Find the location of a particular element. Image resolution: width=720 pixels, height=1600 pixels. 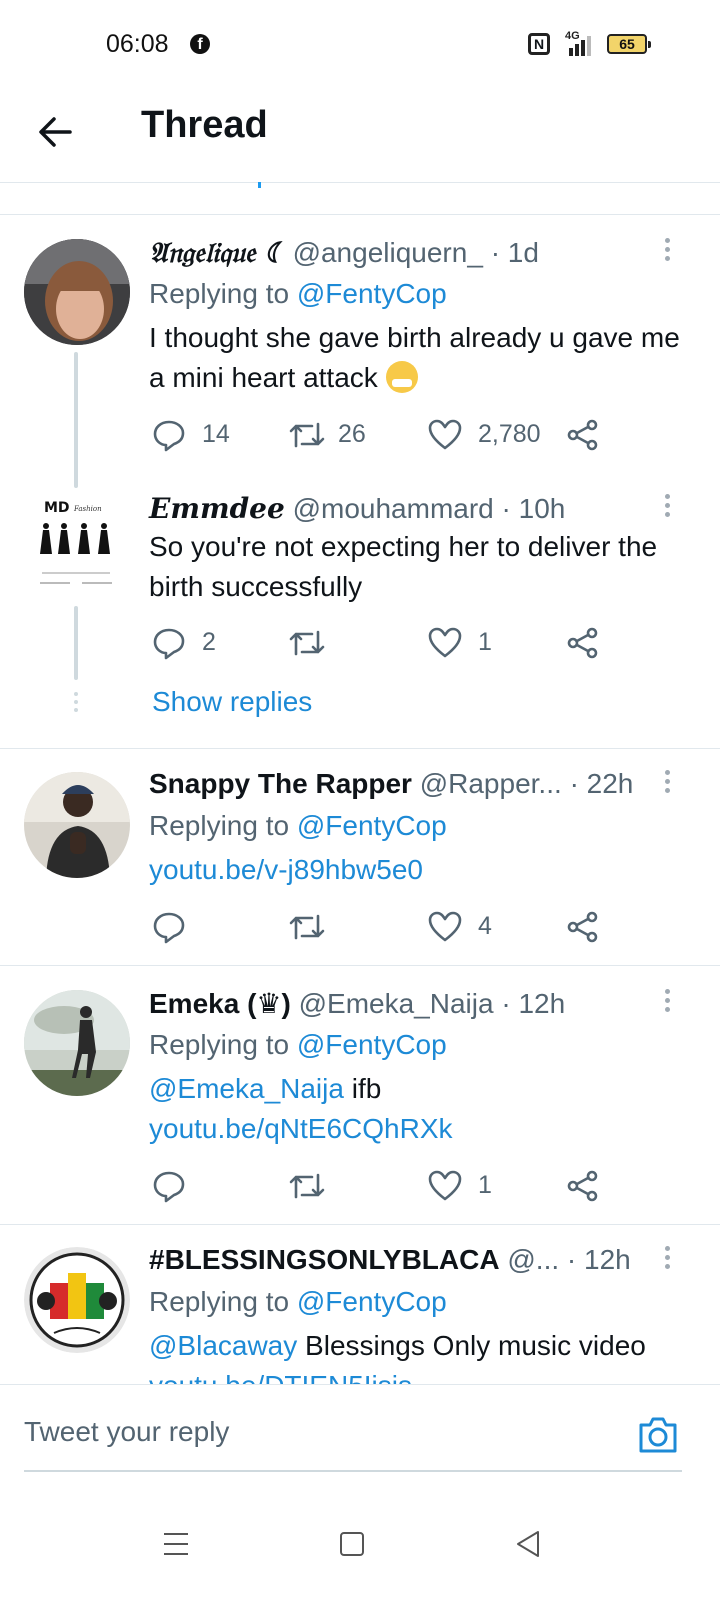

reply-count: 2 is located at coordinates (209, 642).